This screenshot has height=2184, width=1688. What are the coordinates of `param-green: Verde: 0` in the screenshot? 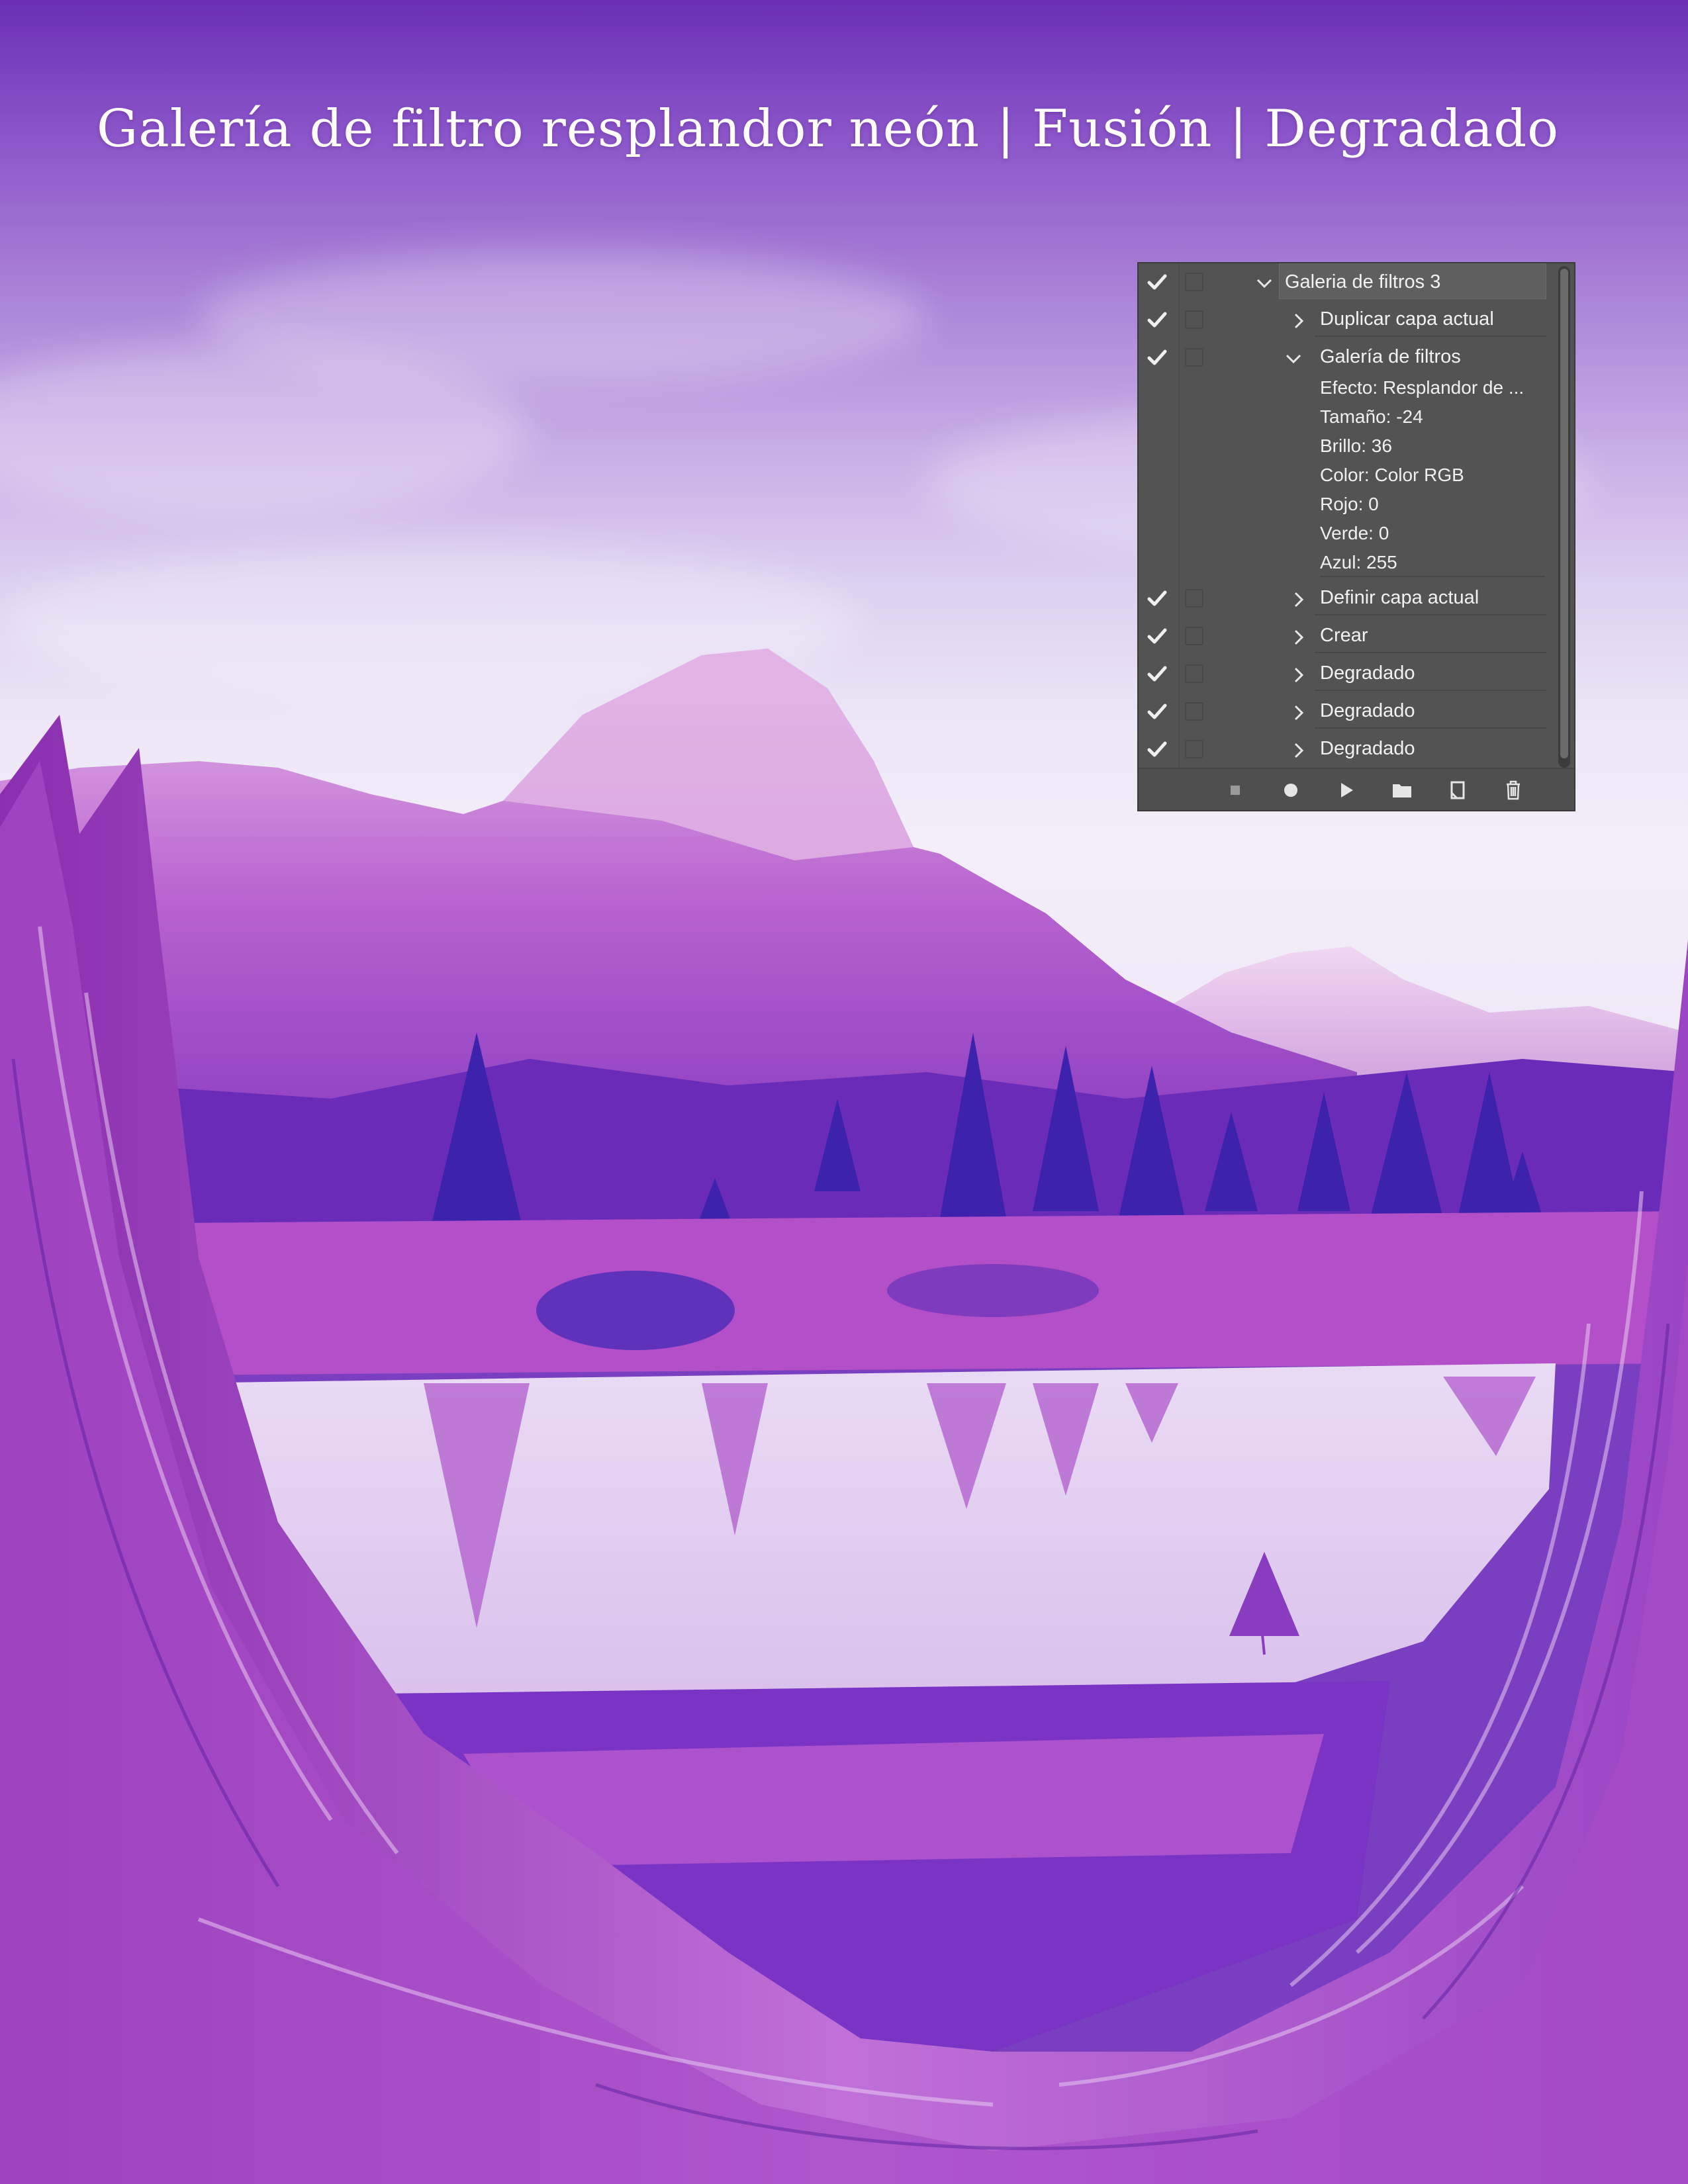 It's located at (1354, 533).